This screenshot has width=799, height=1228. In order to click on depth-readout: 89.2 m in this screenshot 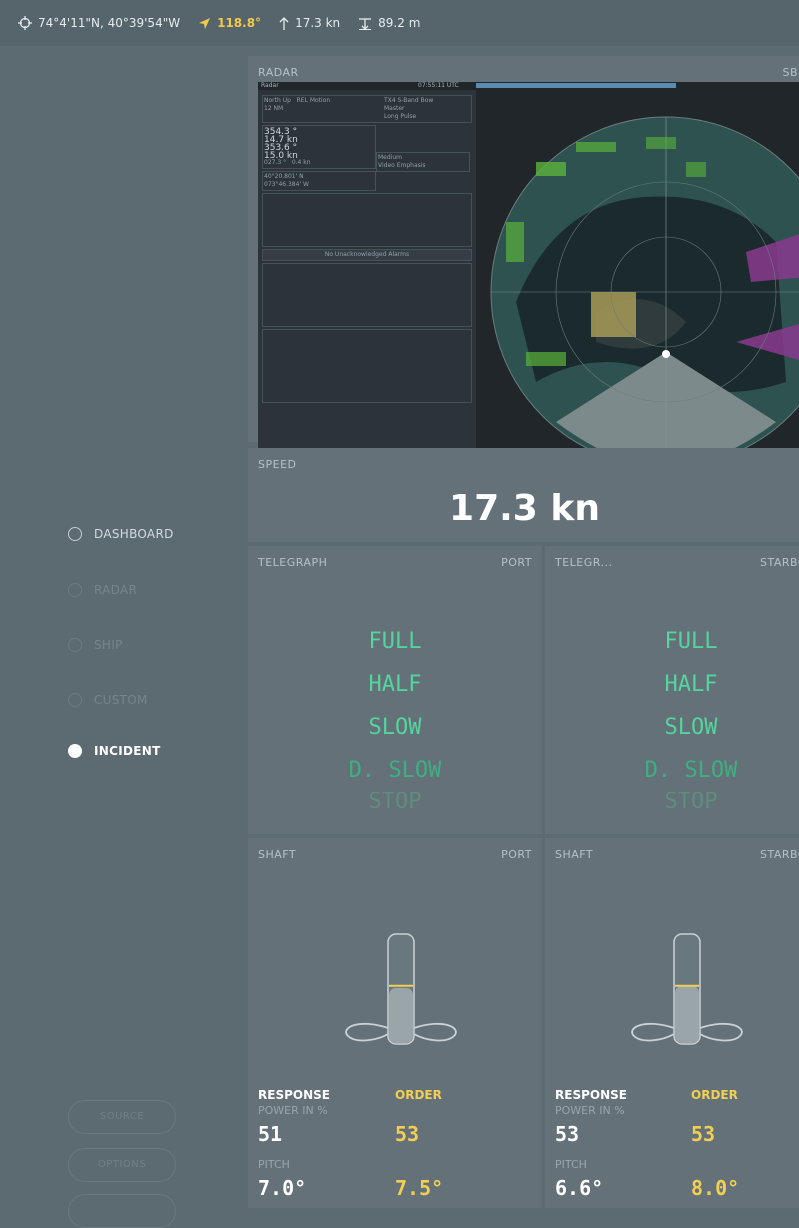, I will do `click(389, 23)`.